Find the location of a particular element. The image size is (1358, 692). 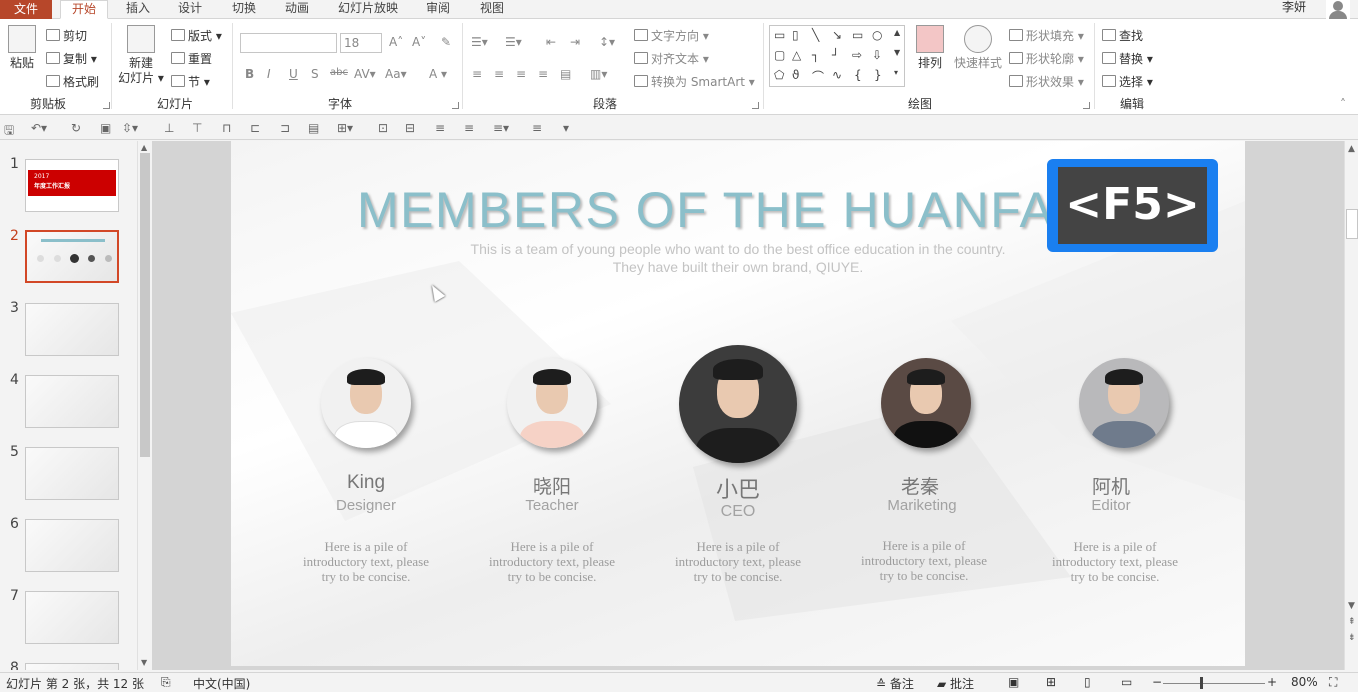

down-arrow-shape-icon: ⇩ is located at coordinates (877, 55).